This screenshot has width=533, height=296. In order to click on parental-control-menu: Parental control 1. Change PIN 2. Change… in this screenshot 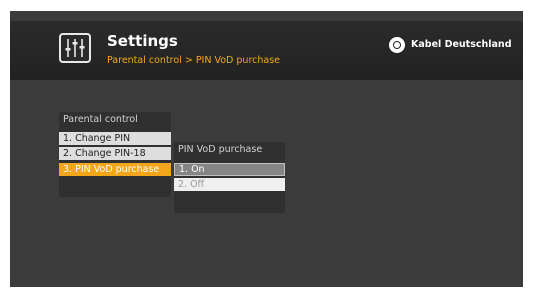, I will do `click(115, 154)`.